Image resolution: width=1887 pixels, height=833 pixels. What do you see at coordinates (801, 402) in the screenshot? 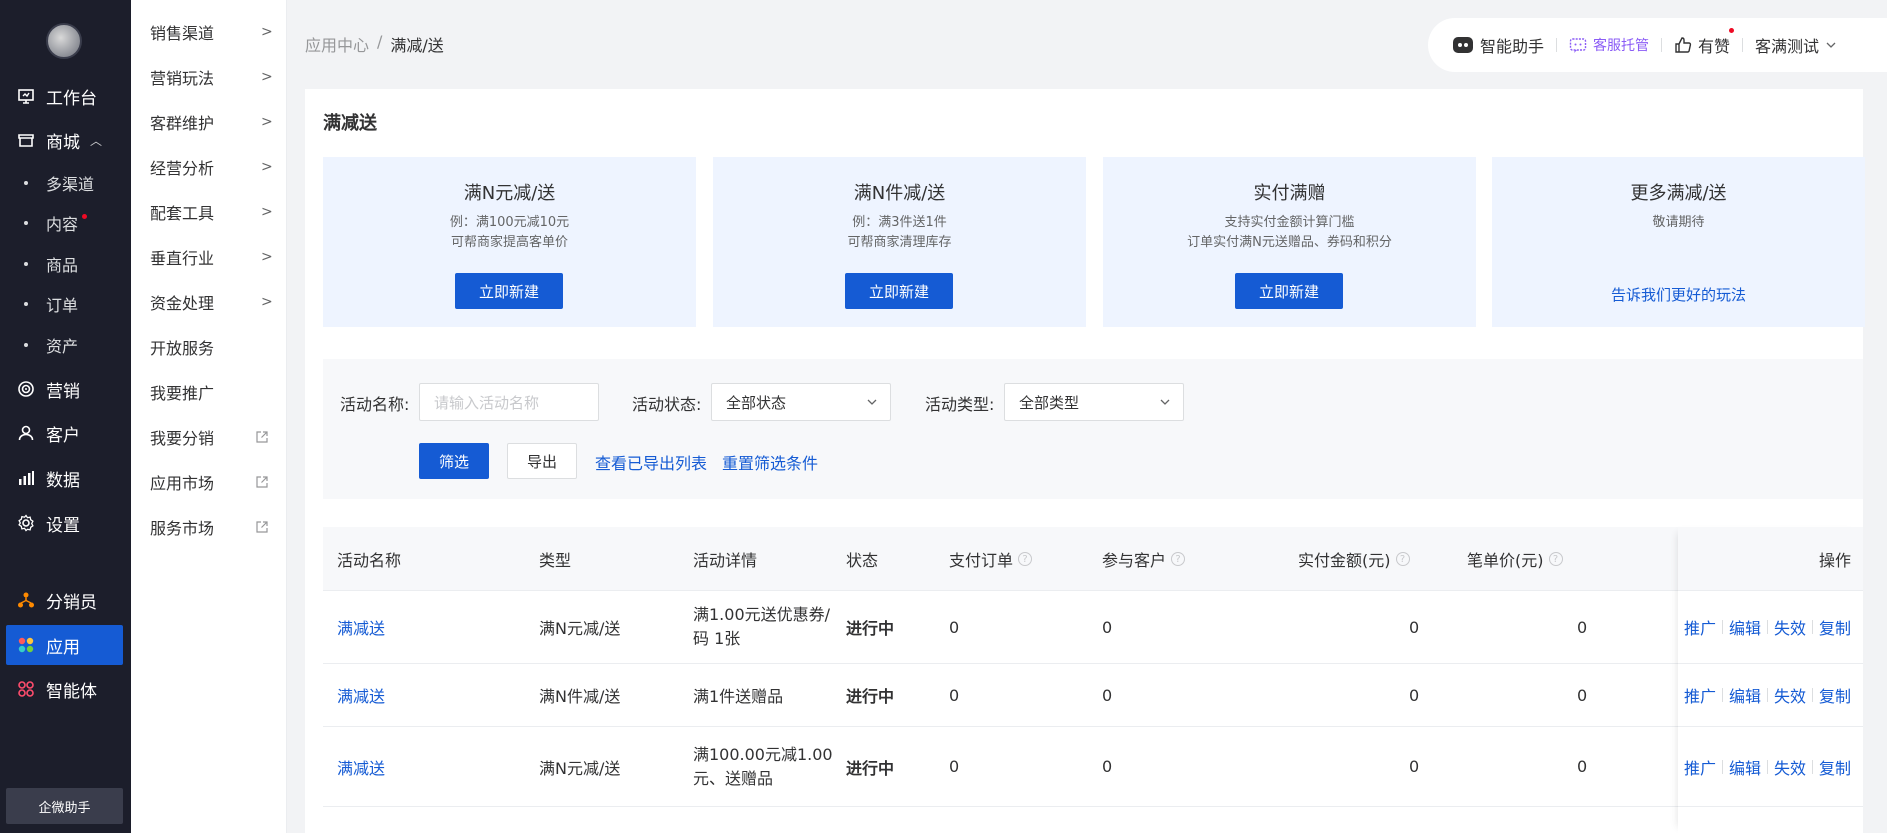
I see `activity-status-select: 全部状态` at bounding box center [801, 402].